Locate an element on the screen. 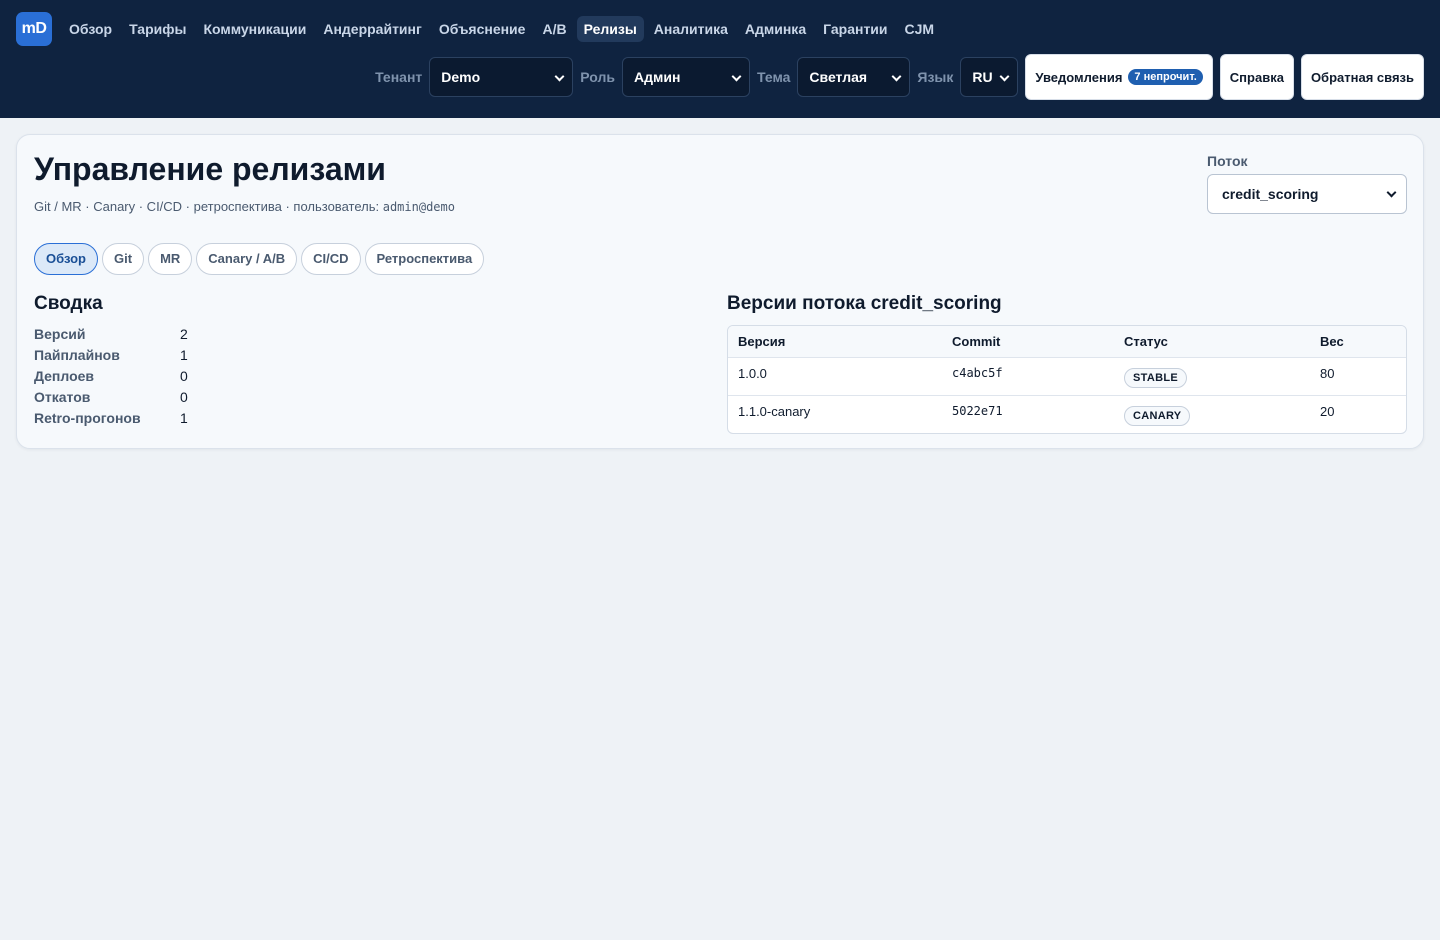 The width and height of the screenshot is (1440, 940). table-row: 1.1.0-canary 5022e71 CANARY 20 is located at coordinates (1067, 414).